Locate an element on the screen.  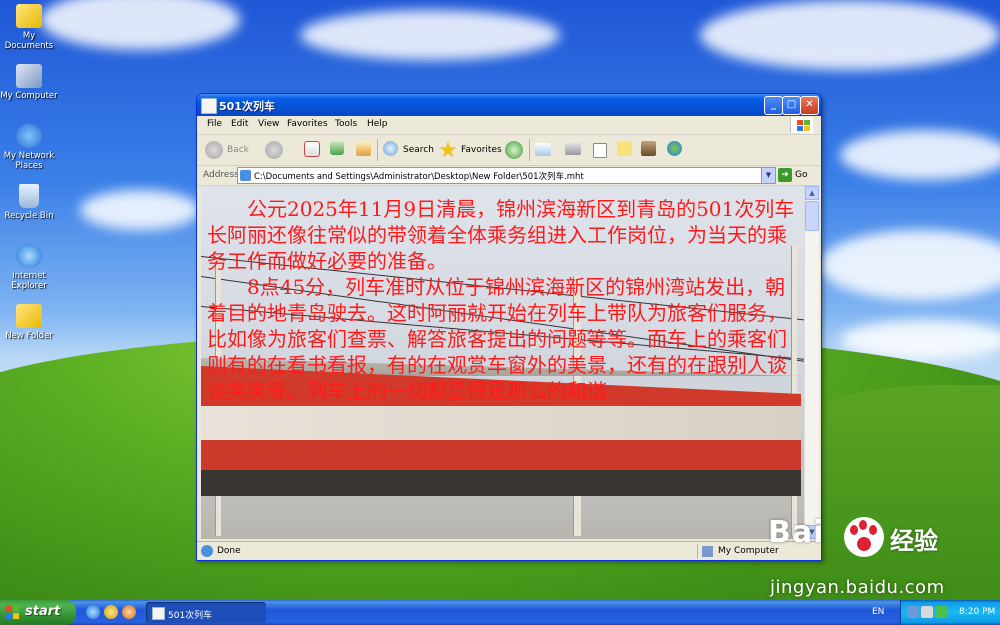
menu-bar: File Edit View Favorites Tools Help is located at coordinates (509, 125).